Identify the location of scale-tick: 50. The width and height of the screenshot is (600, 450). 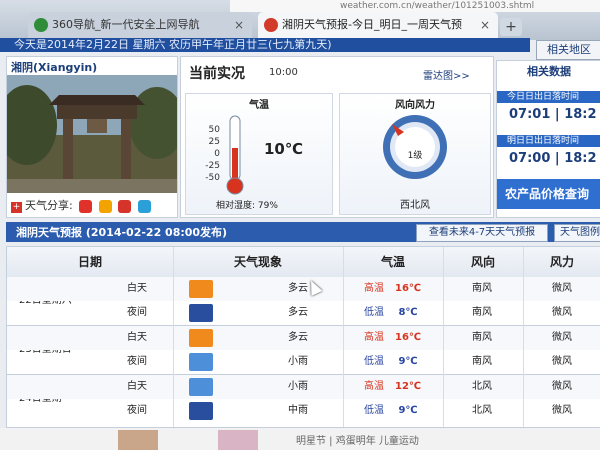
(214, 130).